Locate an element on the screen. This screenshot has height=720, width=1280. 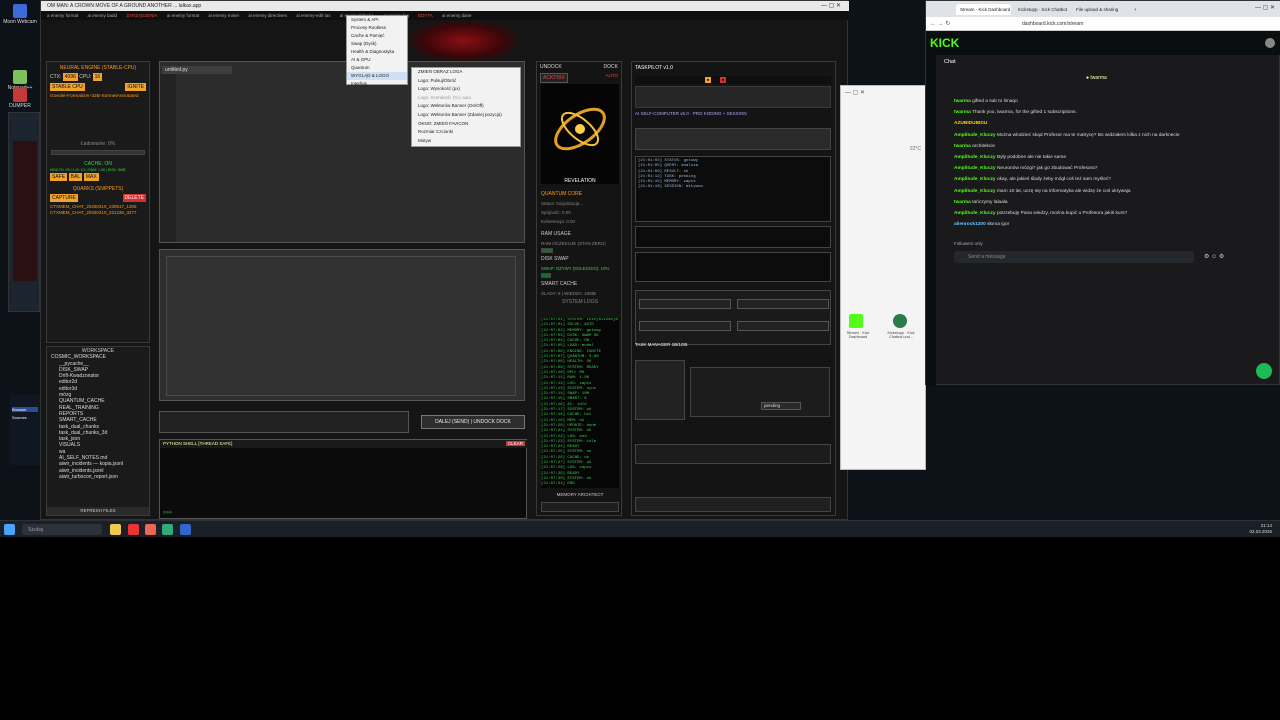
floating-action-icon is located at coordinates (1264, 371).